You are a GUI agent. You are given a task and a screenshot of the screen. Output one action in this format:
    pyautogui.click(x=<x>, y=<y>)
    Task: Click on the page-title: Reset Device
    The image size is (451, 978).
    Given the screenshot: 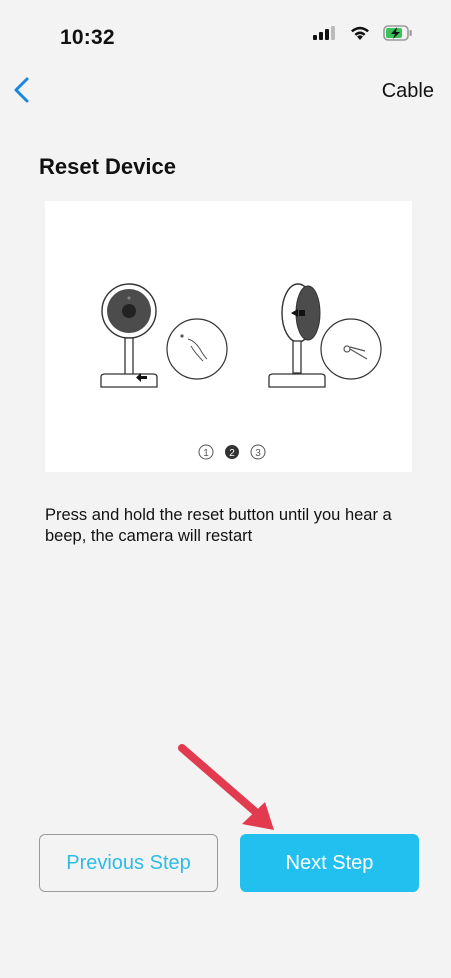 What is the action you would take?
    pyautogui.click(x=107, y=166)
    